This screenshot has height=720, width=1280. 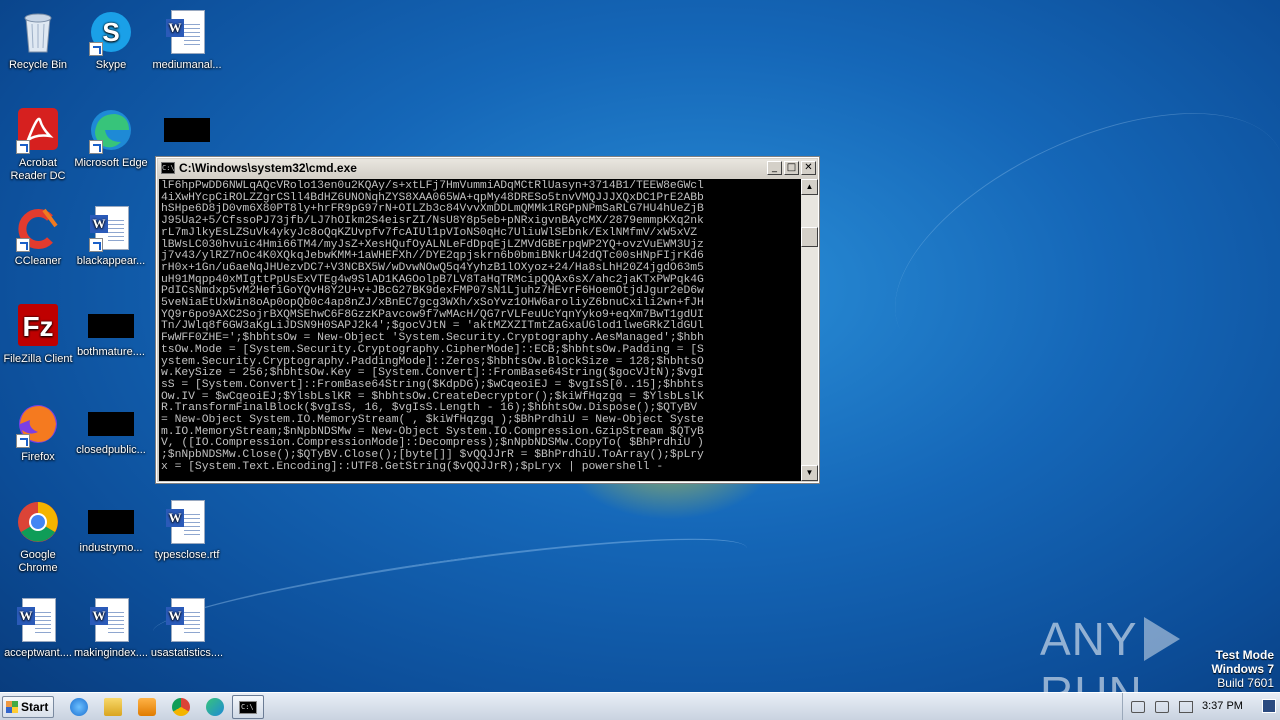 I want to click on desktop-icon-label: Google Chrome, so click(x=38, y=561).